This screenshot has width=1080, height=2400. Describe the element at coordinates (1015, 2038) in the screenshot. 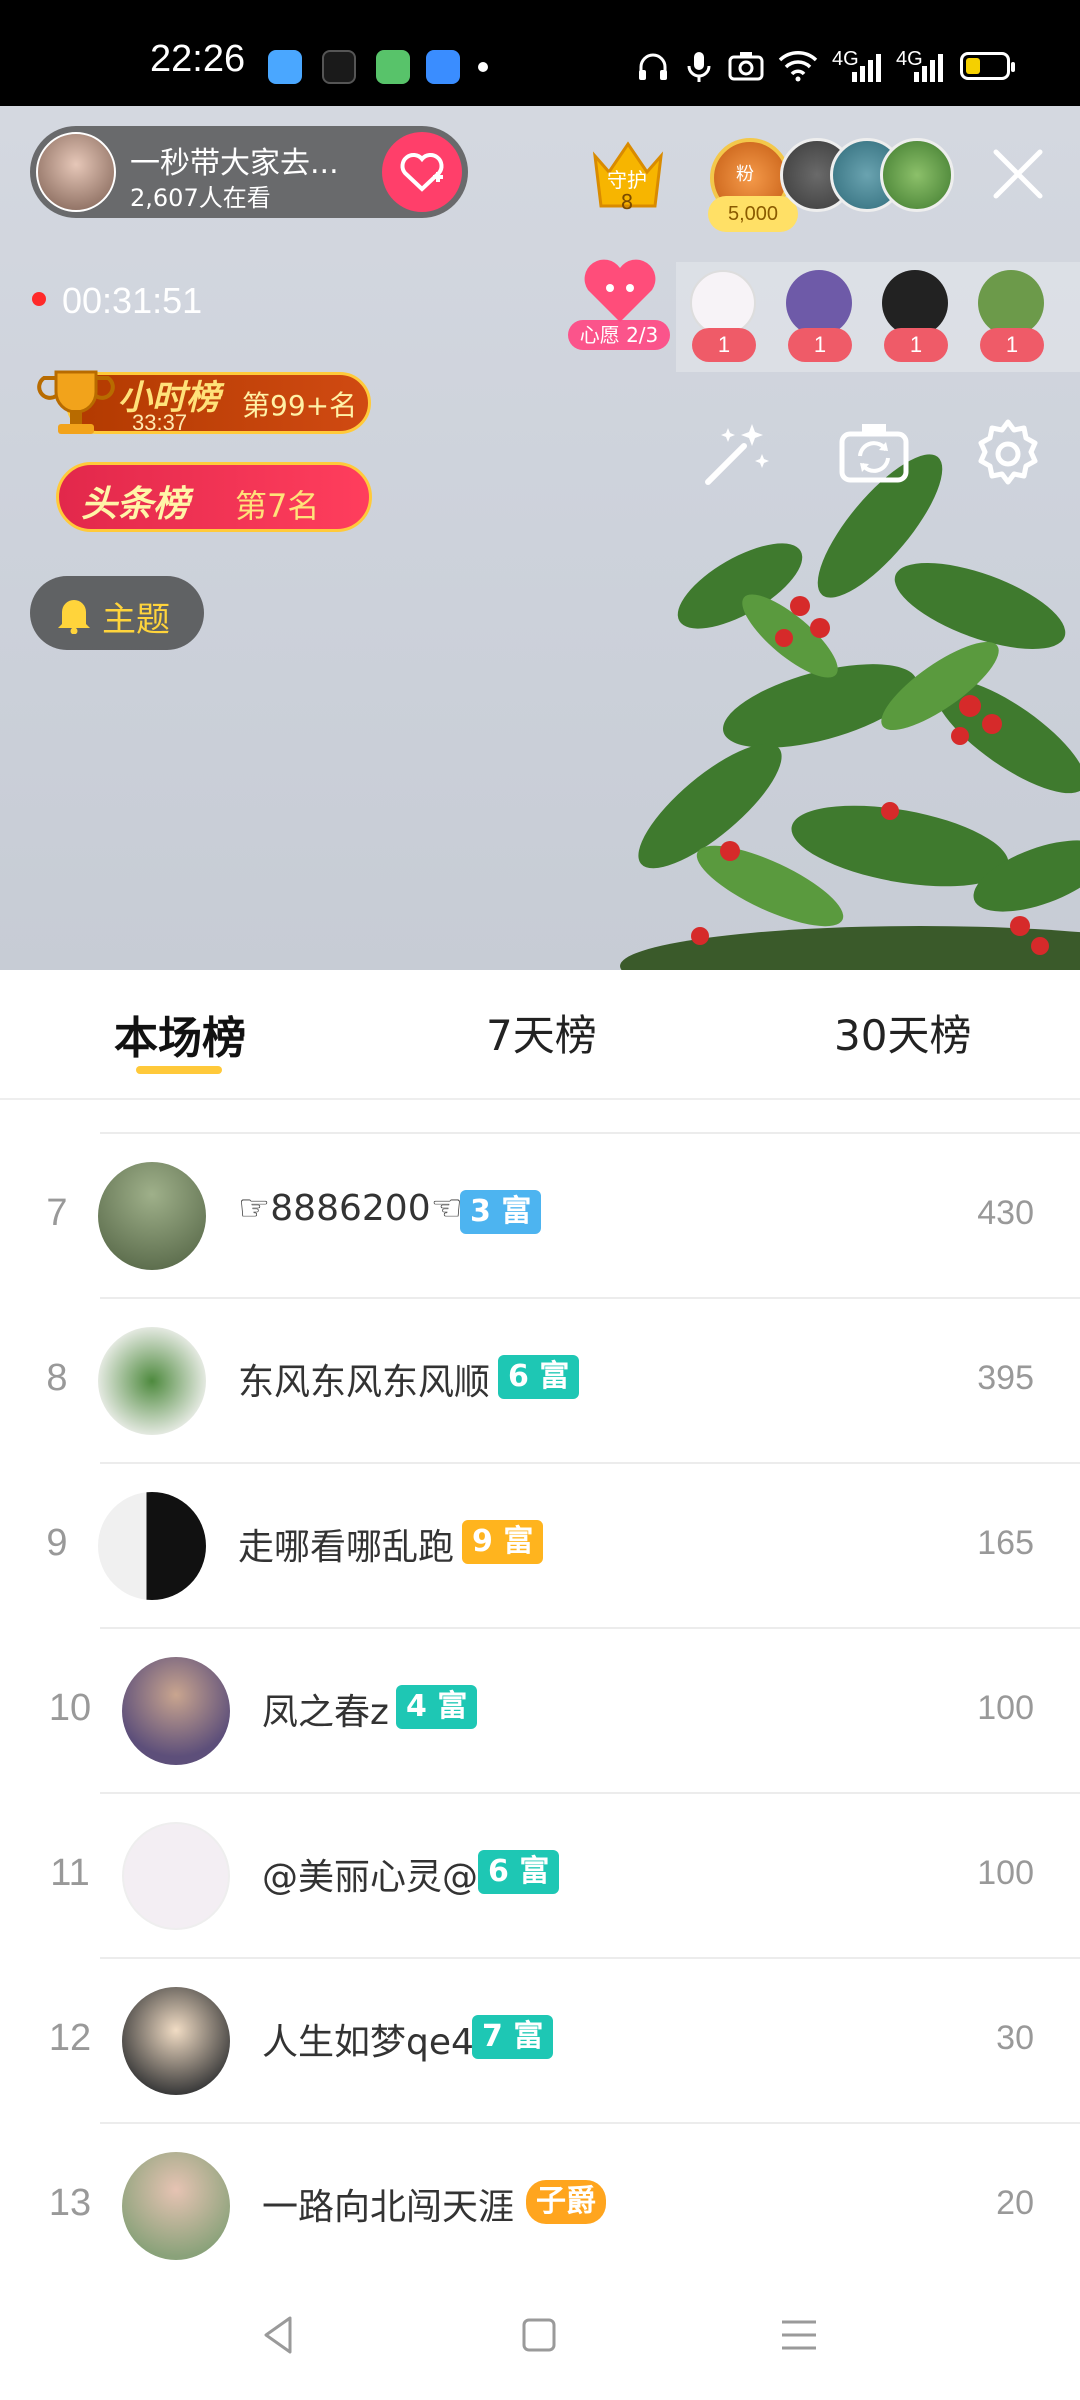

I see `score: 30` at that location.